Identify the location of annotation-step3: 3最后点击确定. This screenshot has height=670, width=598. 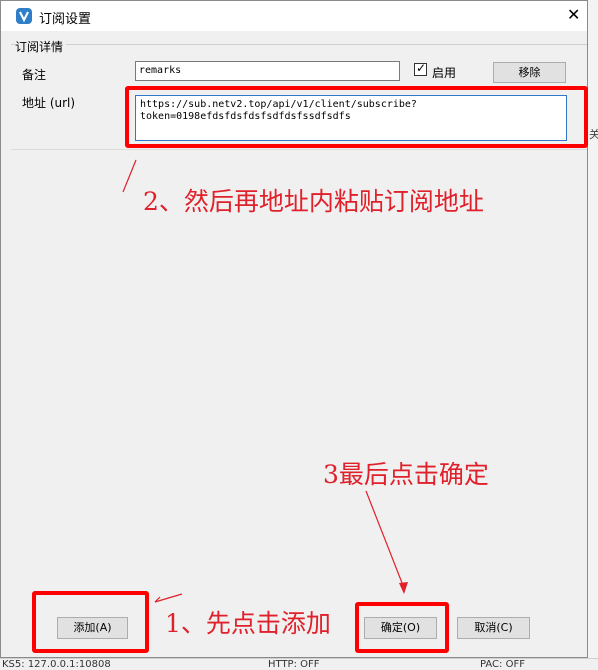
(406, 474).